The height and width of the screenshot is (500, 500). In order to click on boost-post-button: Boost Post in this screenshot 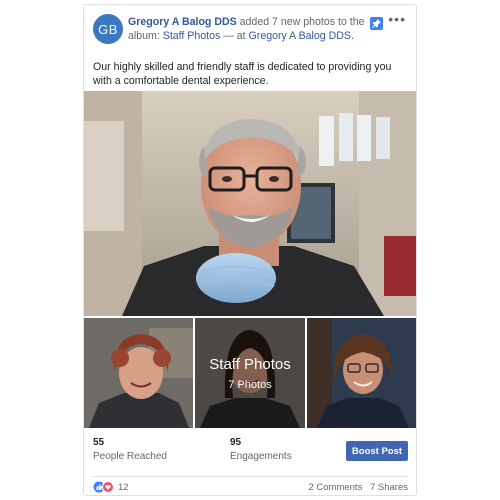, I will do `click(377, 451)`.